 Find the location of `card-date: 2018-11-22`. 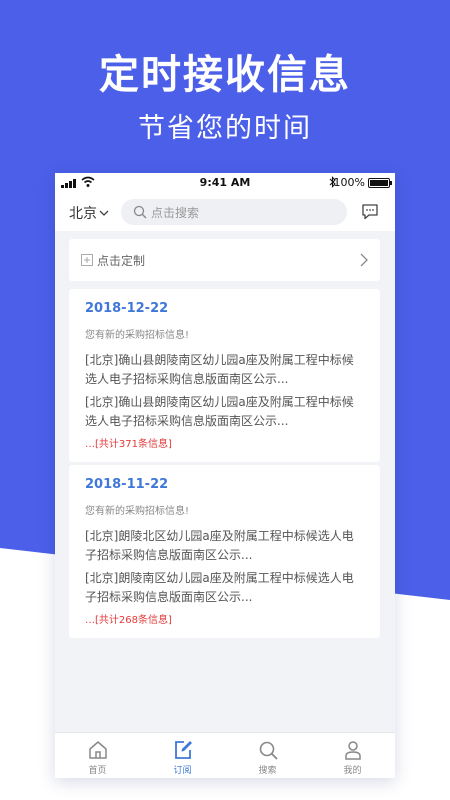

card-date: 2018-11-22 is located at coordinates (127, 484).